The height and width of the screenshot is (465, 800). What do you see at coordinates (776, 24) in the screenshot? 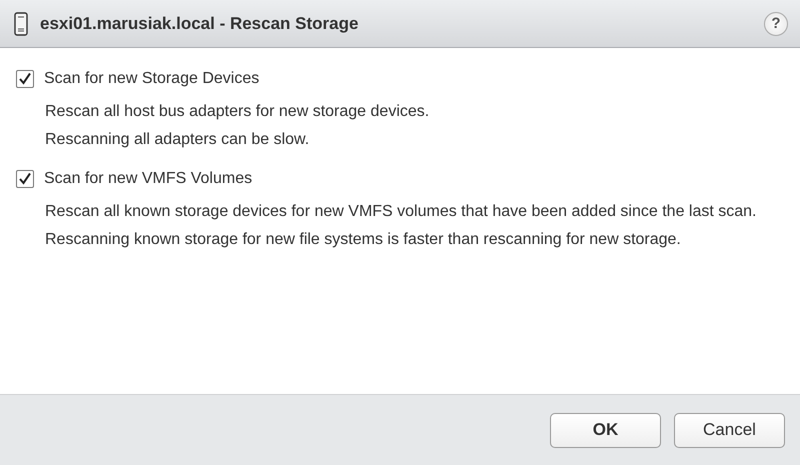
I see `help-button: ?` at bounding box center [776, 24].